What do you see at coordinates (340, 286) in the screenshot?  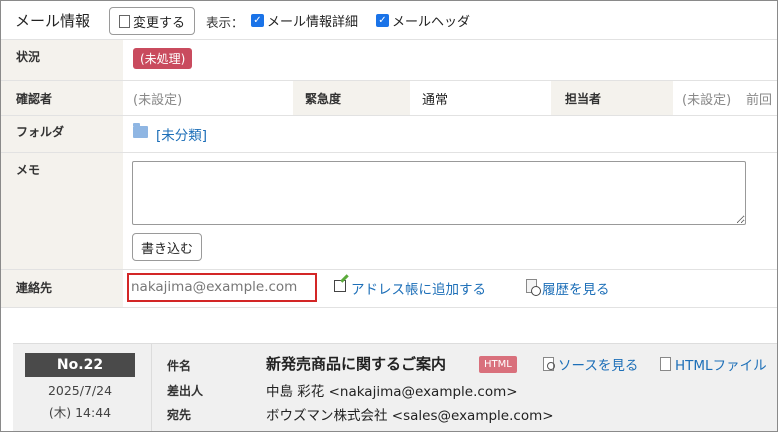 I see `edit-icon` at bounding box center [340, 286].